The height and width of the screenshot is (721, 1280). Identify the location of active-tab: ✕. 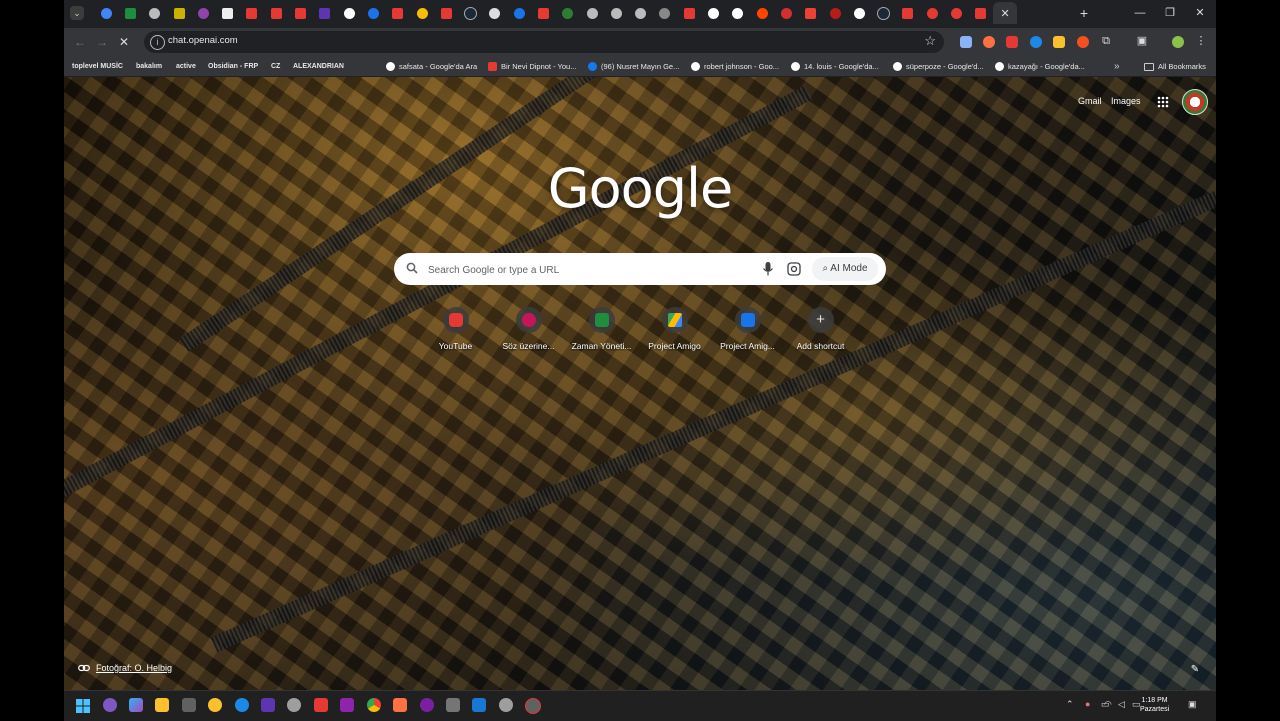
(1005, 13).